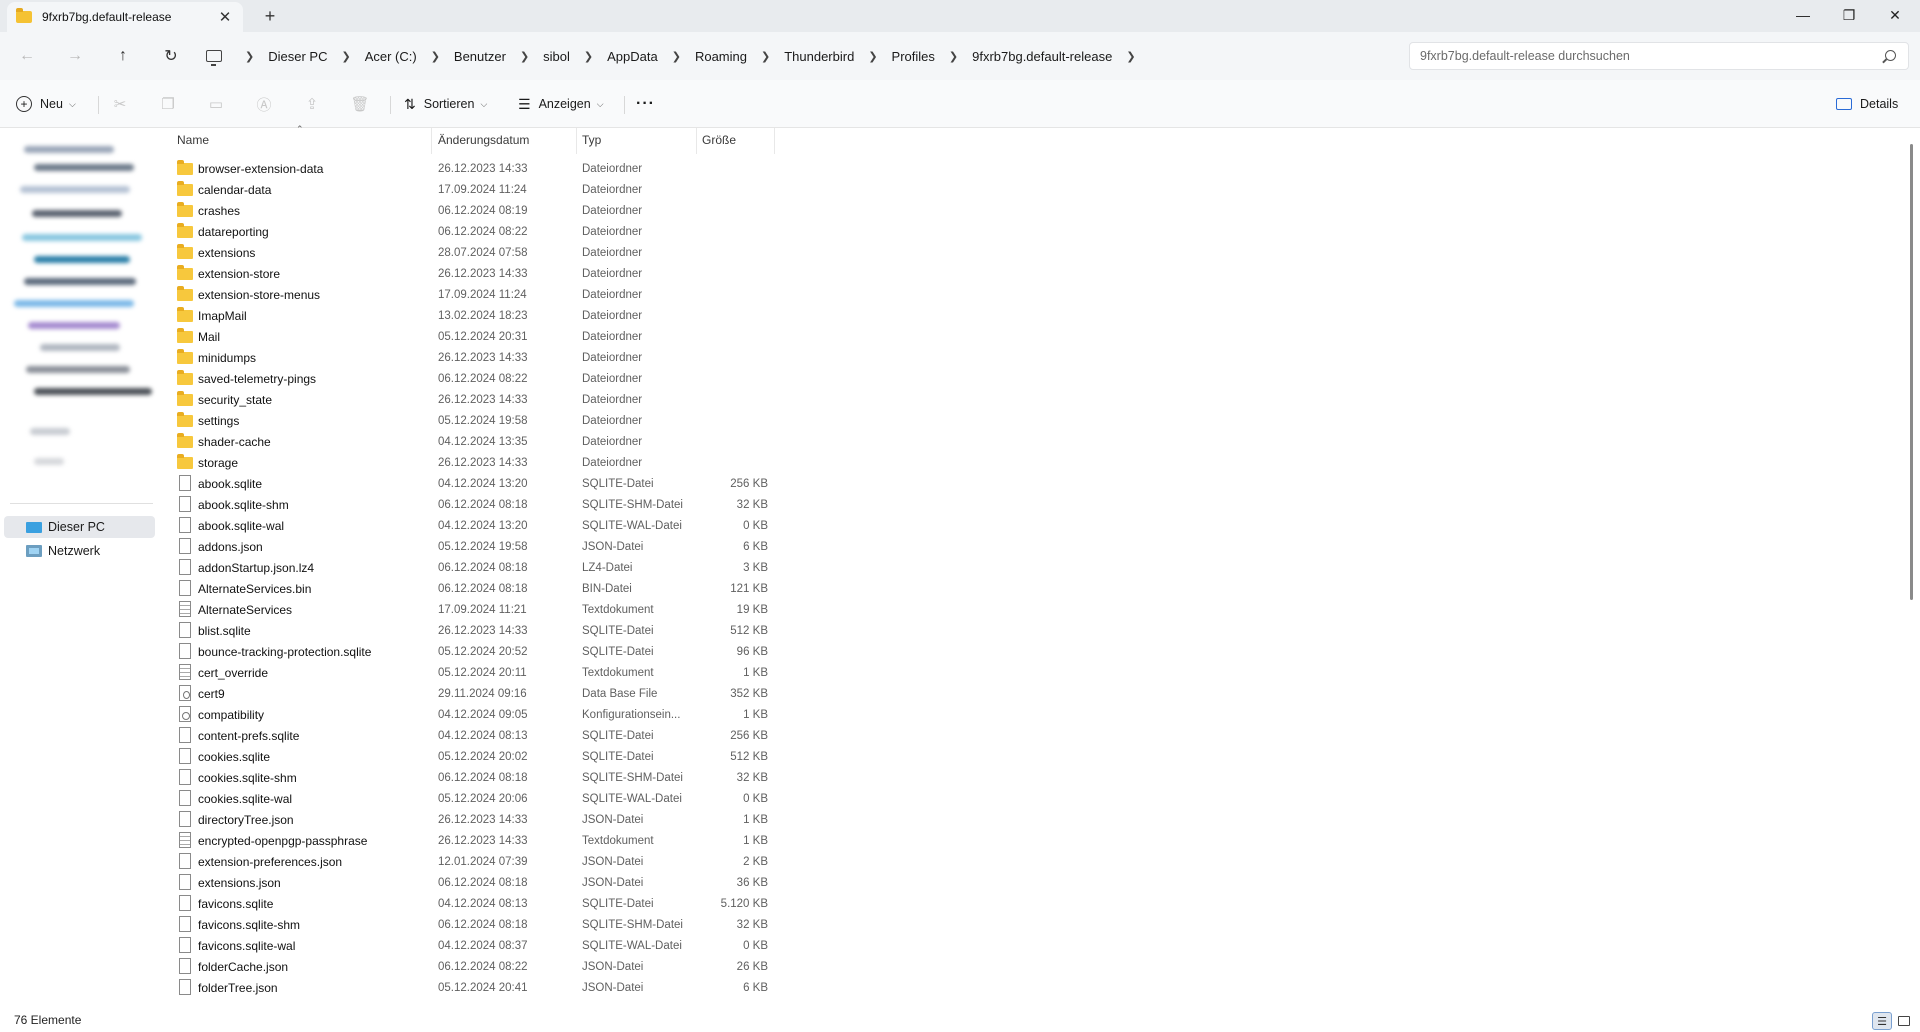  I want to click on file-row: extensions 28.07.2024 07:58 Dateiordner, so click(558, 252).